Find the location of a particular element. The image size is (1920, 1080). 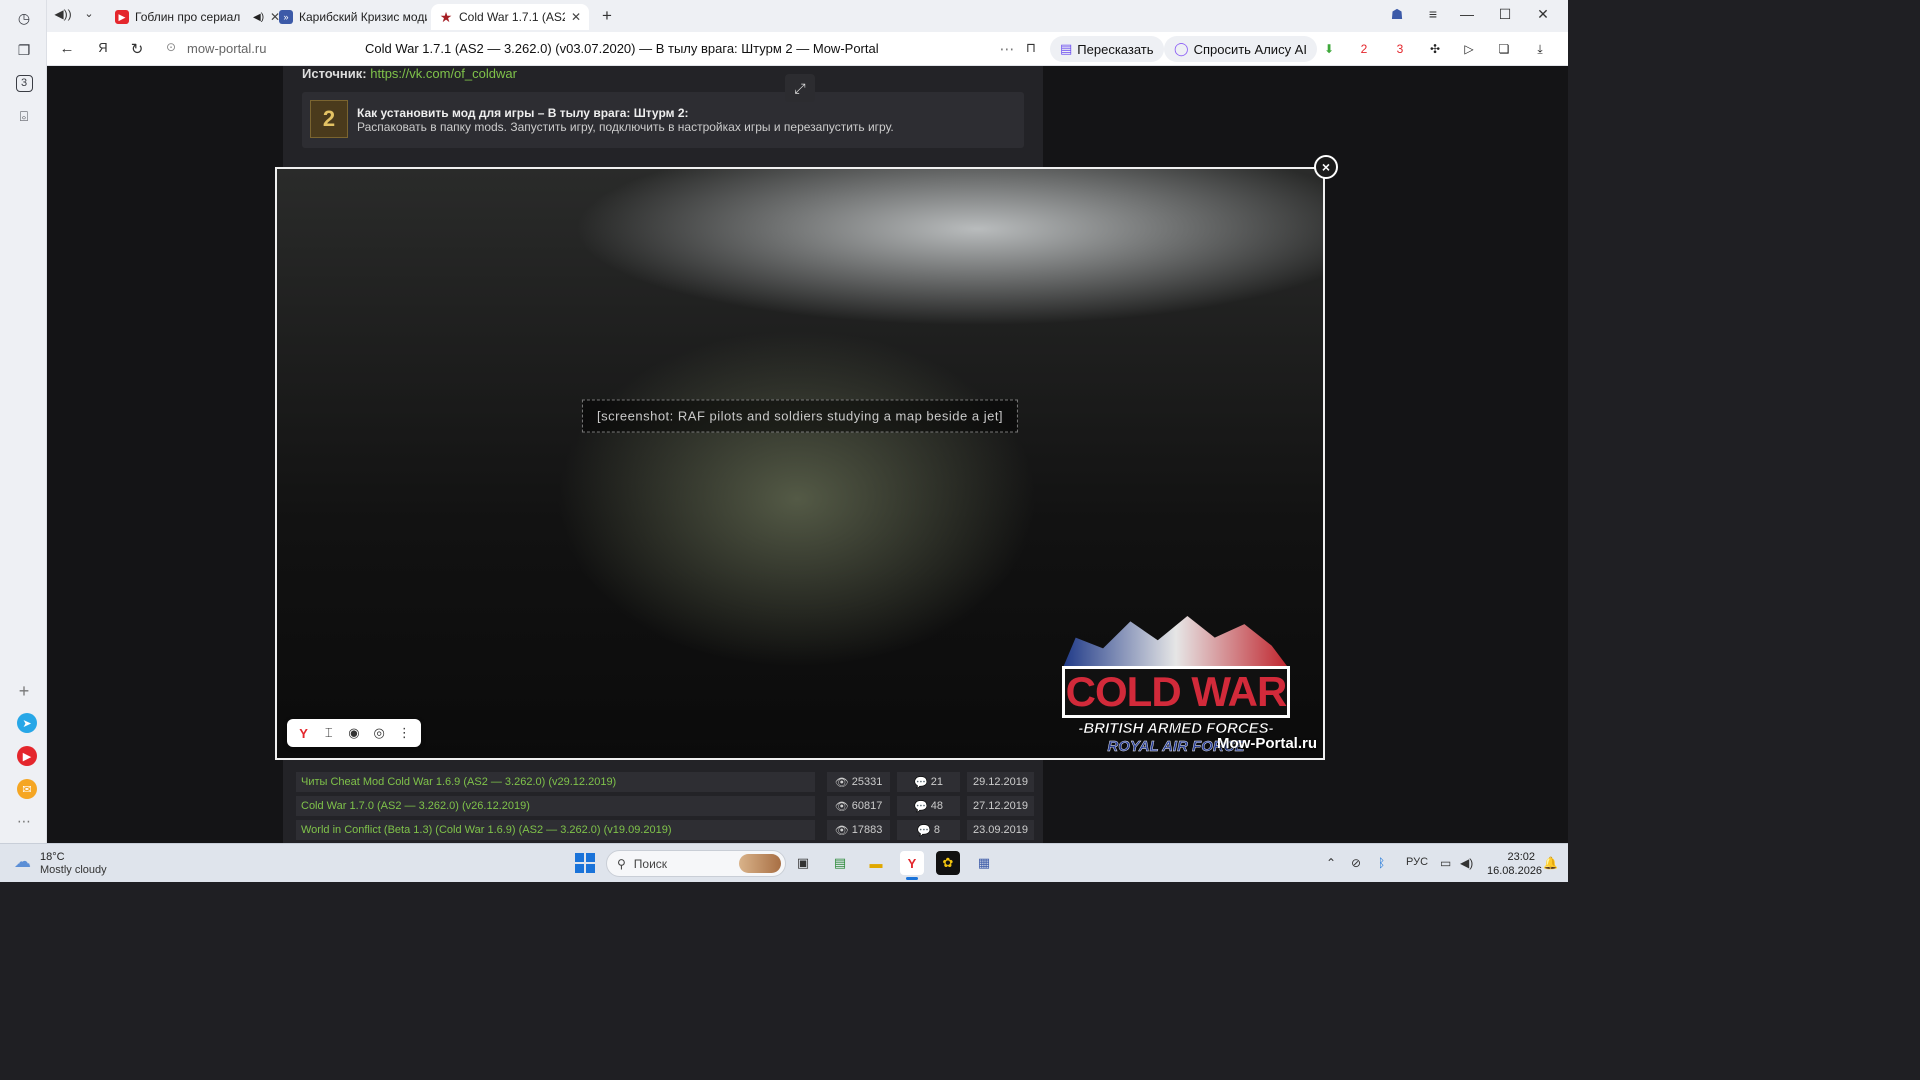

views-count: 👁 17883 is located at coordinates (858, 830).